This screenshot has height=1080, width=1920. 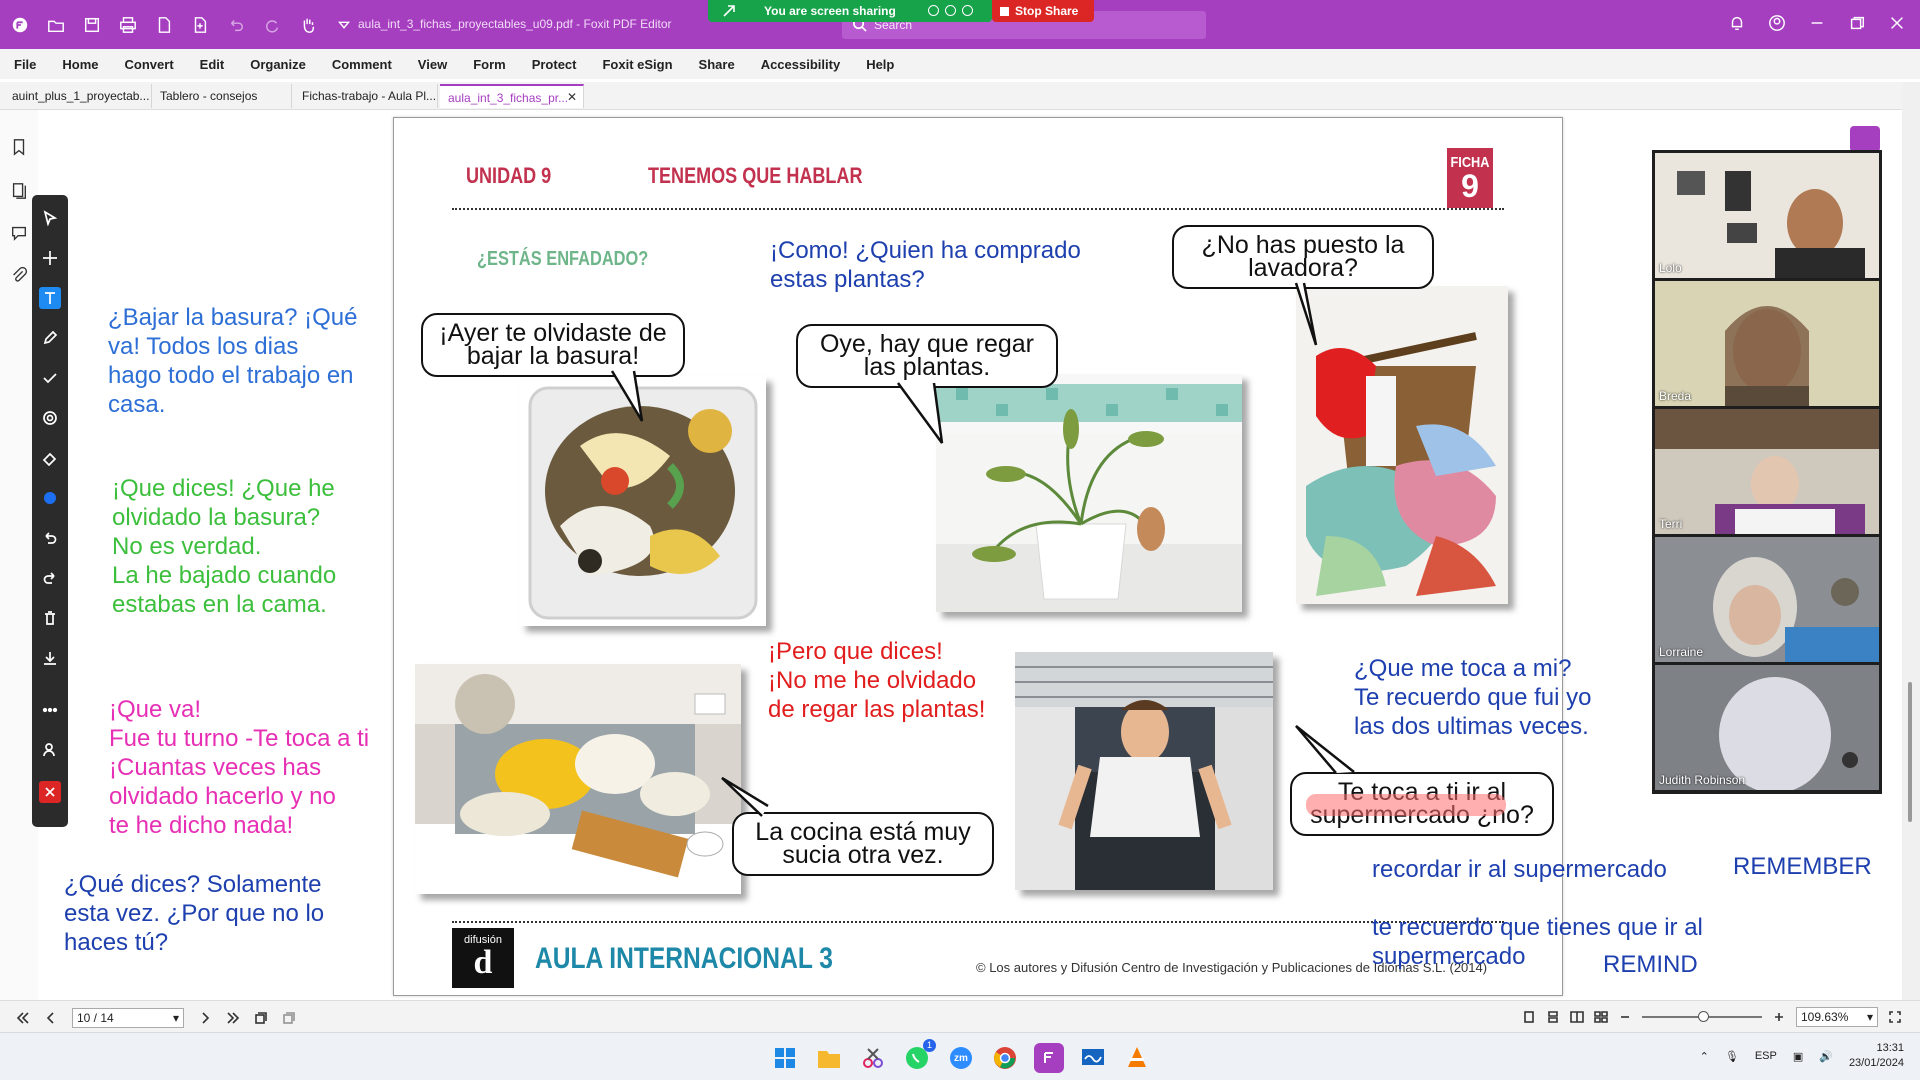 What do you see at coordinates (362, 64) in the screenshot?
I see `menu-comment: Comment` at bounding box center [362, 64].